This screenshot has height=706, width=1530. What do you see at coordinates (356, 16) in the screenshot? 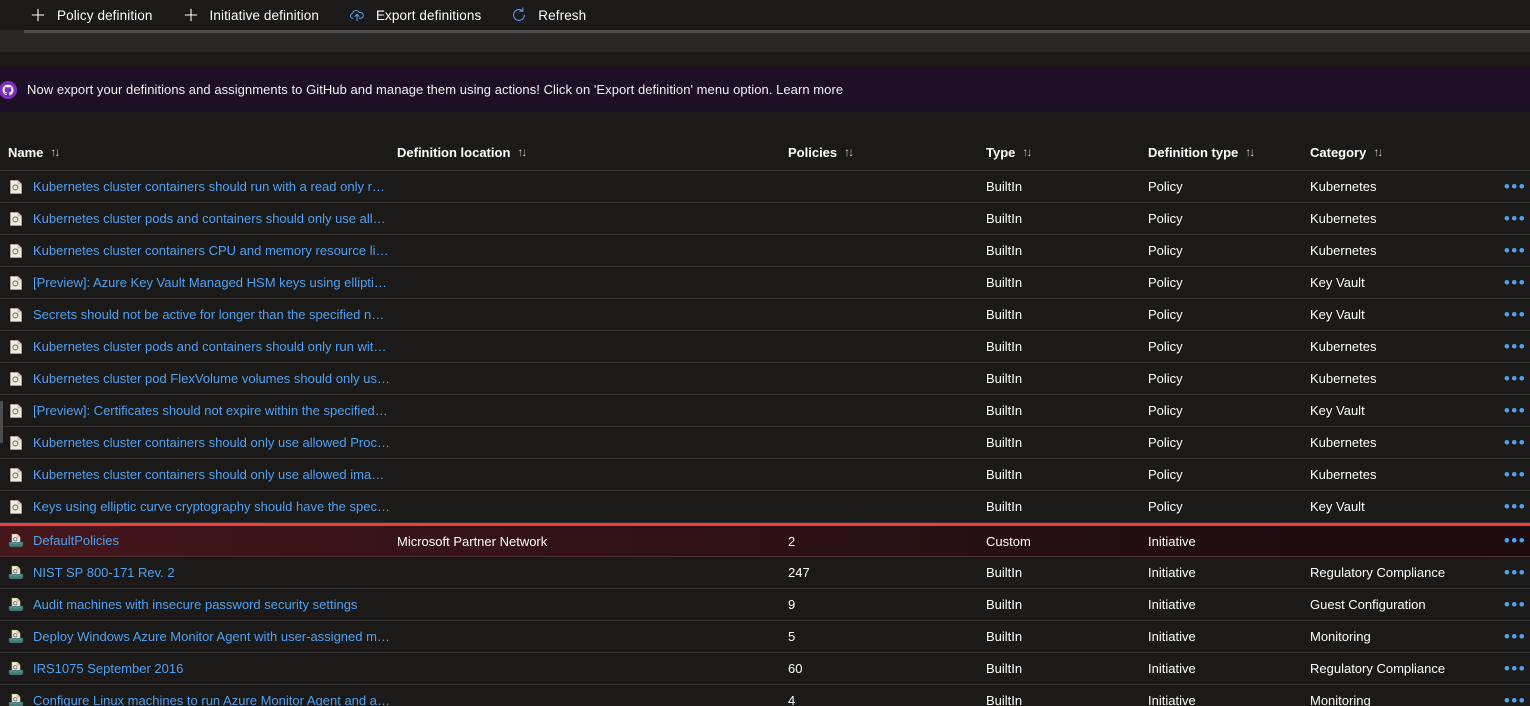
I see `cloud-upload-icon` at bounding box center [356, 16].